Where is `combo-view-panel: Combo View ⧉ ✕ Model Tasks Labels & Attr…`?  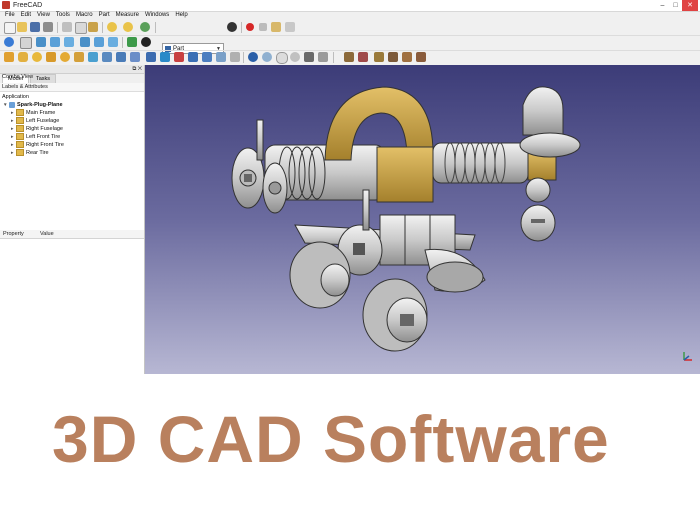 combo-view-panel: Combo View ⧉ ✕ Model Tasks Labels & Attr… is located at coordinates (72, 219).